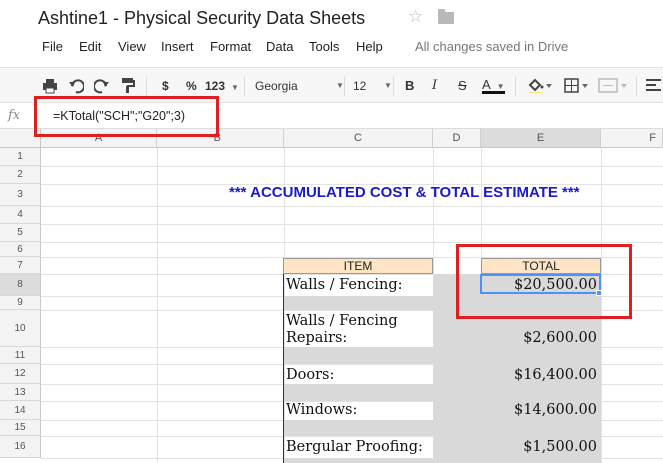  I want to click on row-header-11: 11, so click(20, 355).